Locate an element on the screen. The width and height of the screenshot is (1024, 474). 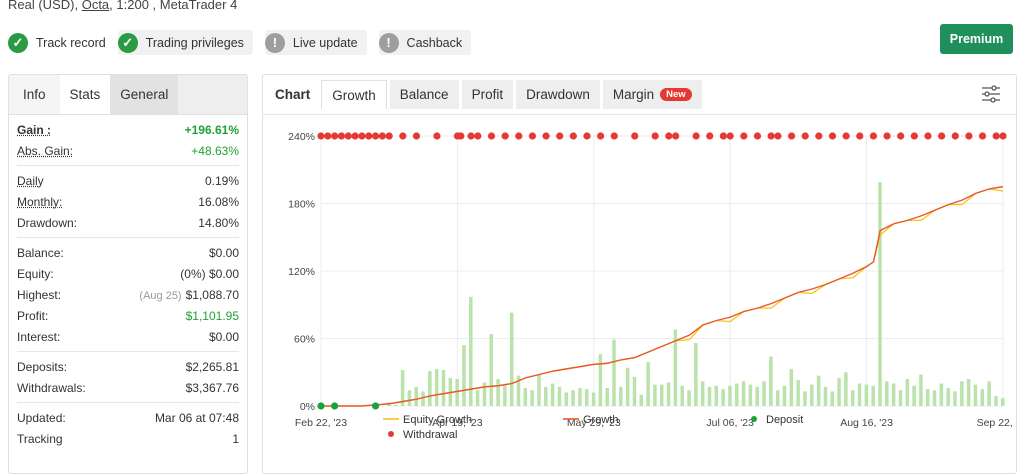
highest-label: Highest: is located at coordinates (39, 294).